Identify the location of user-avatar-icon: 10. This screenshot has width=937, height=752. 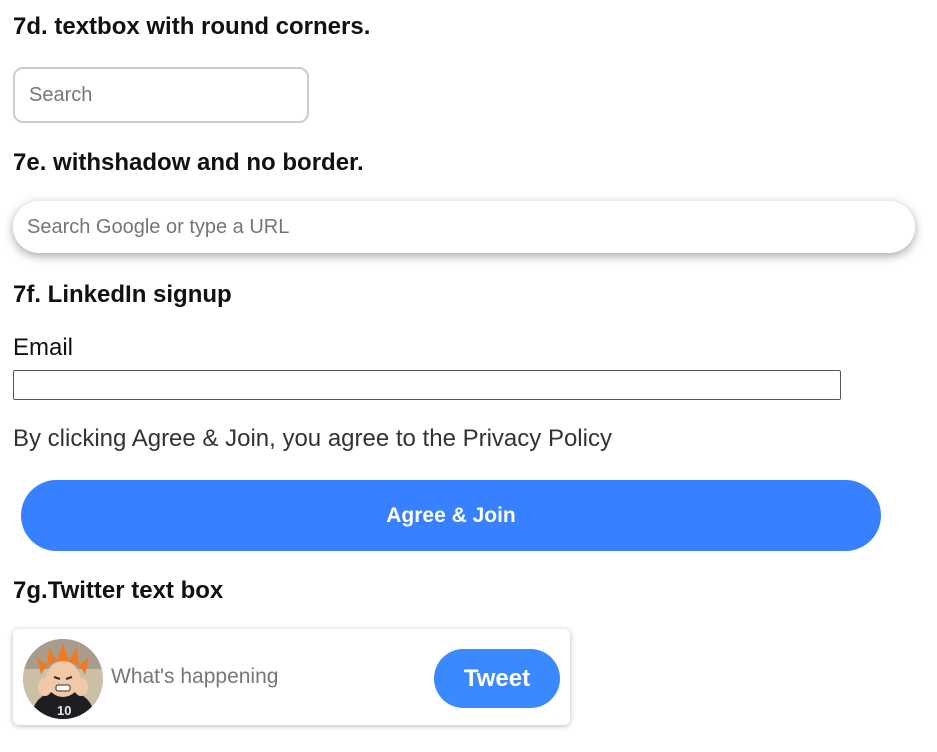
(63, 679).